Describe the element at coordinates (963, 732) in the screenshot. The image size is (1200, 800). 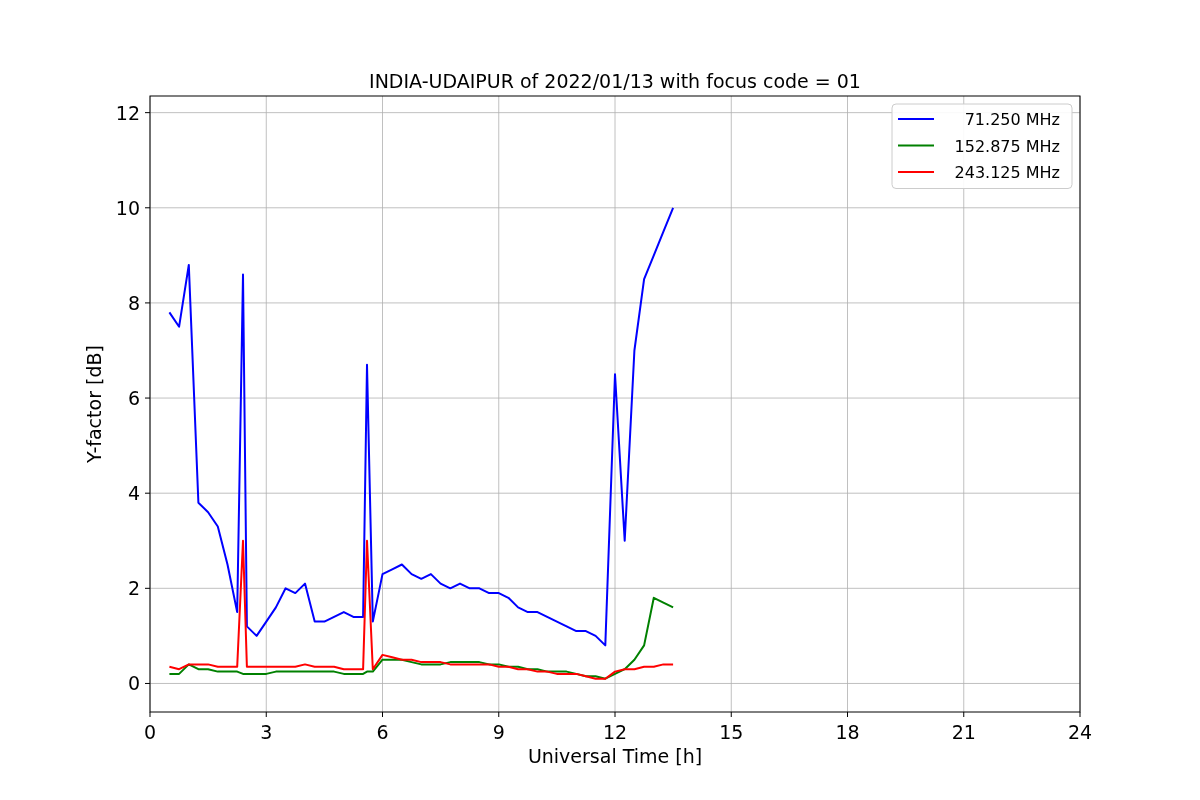
I see `tick-label: 21` at that location.